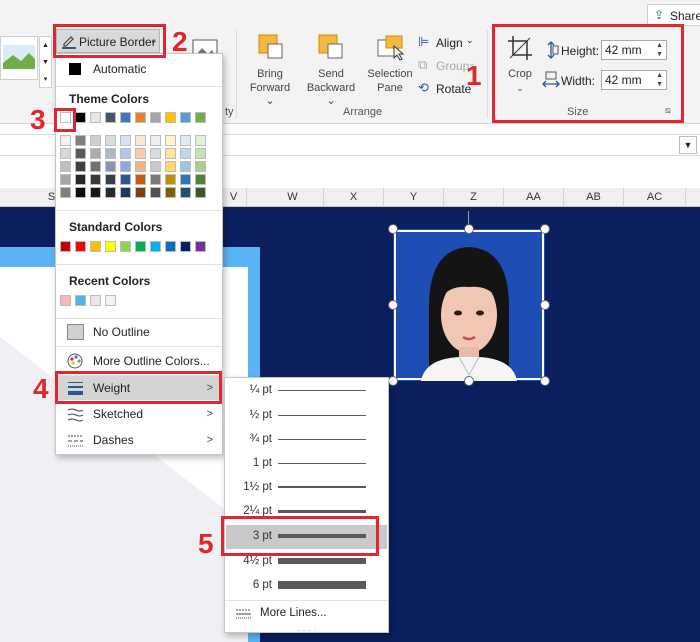 The image size is (700, 642). I want to click on weight-option: 1 pt, so click(306, 463).